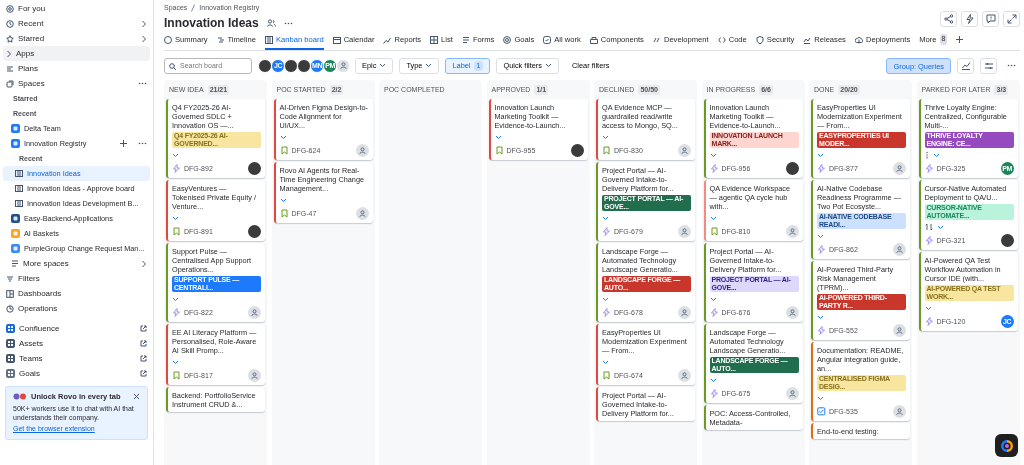 This screenshot has width=1024, height=465. I want to click on sidebar-item: Plans, so click(76, 68).